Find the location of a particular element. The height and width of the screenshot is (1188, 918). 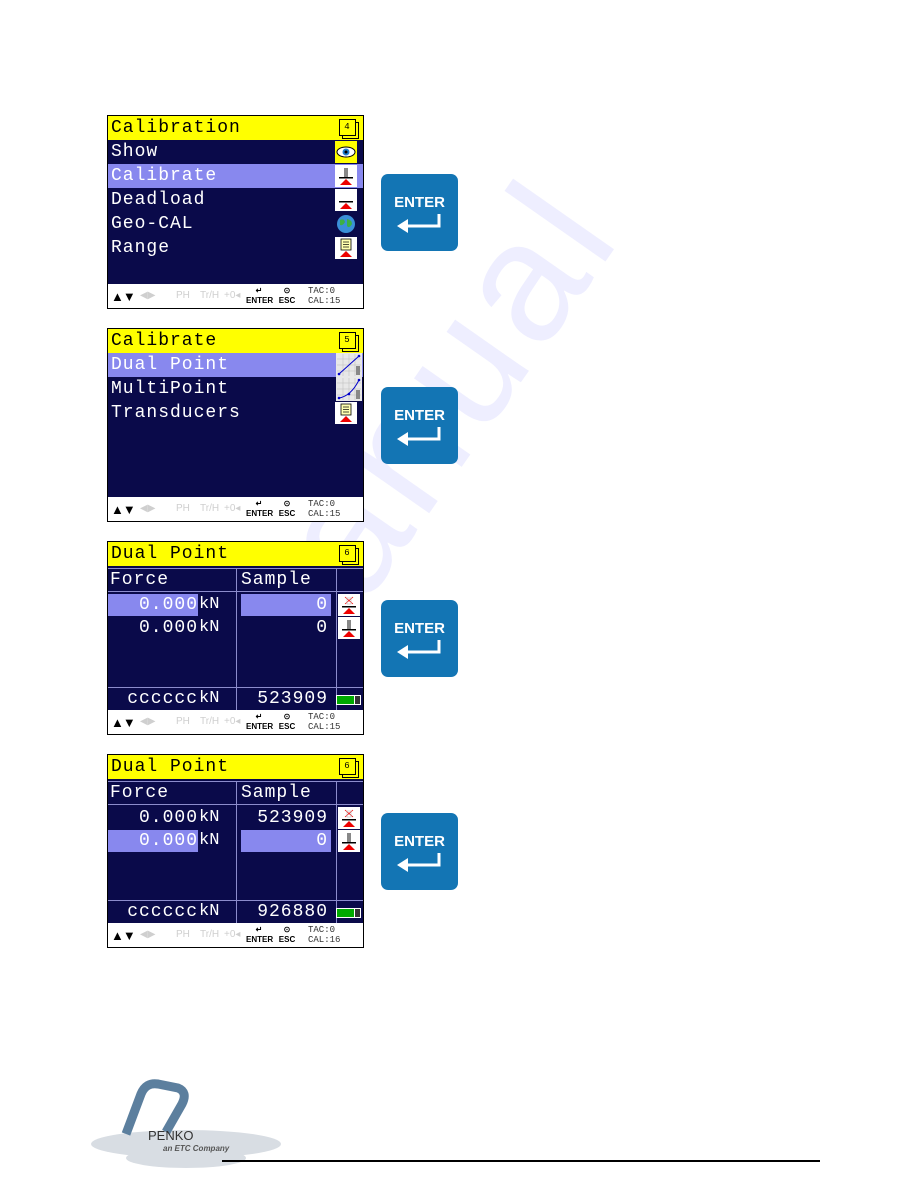

menu-item-label: Geo-CAL is located at coordinates (152, 224).